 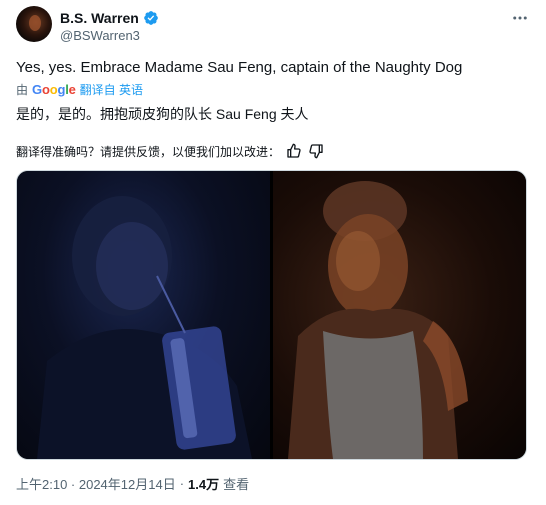 I want to click on thumbs-down-icon, so click(x=316, y=151).